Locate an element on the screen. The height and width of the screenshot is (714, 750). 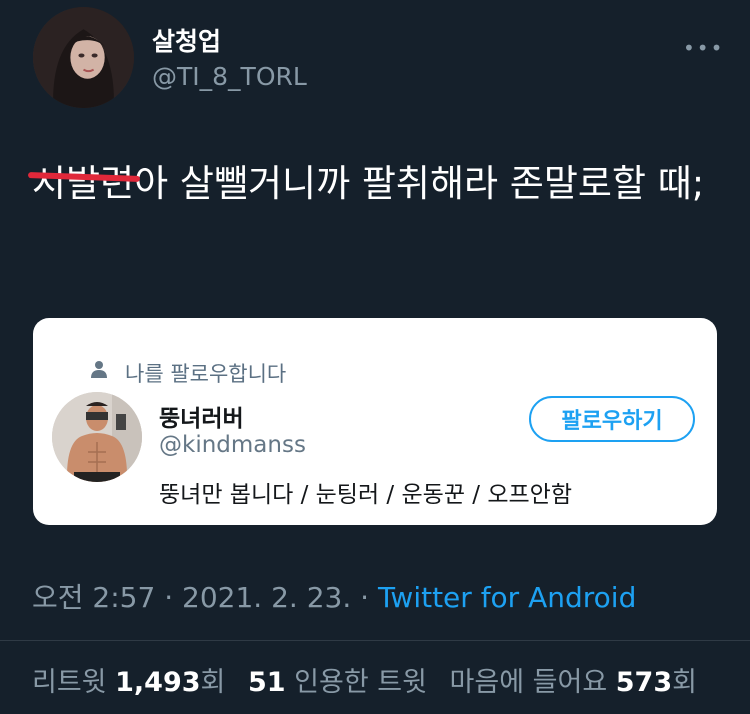
struck-text: 시발련 is located at coordinates (84, 184).